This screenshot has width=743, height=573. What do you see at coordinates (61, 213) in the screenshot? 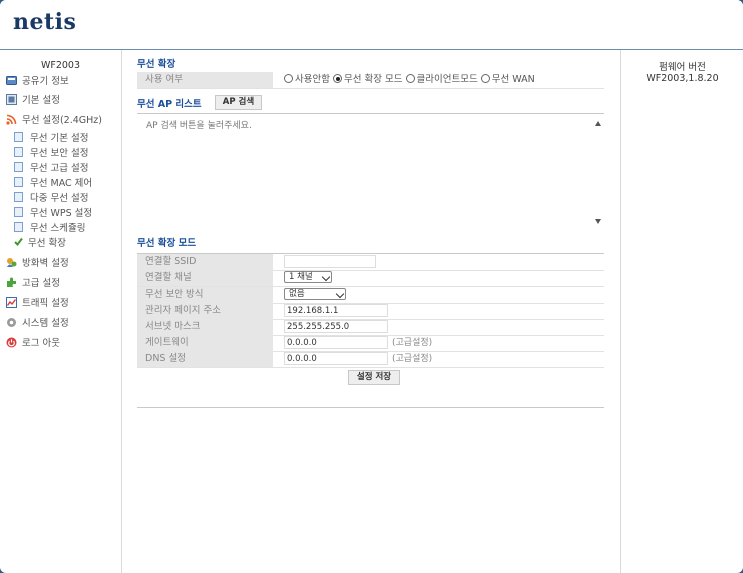
I see `sidebar-subitem-label: 무선 WPS 설정` at bounding box center [61, 213].